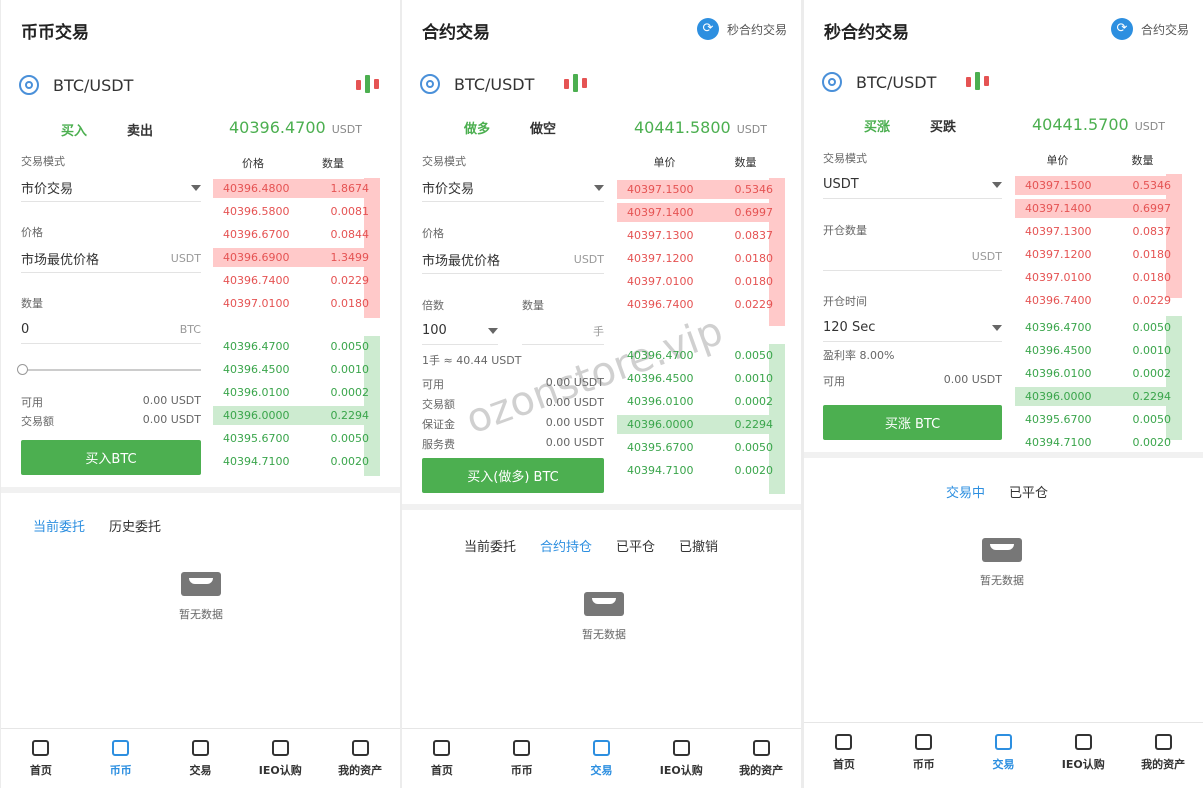 The image size is (1203, 788). What do you see at coordinates (135, 525) in the screenshot?
I see `order-tab: 历史委托` at bounding box center [135, 525].